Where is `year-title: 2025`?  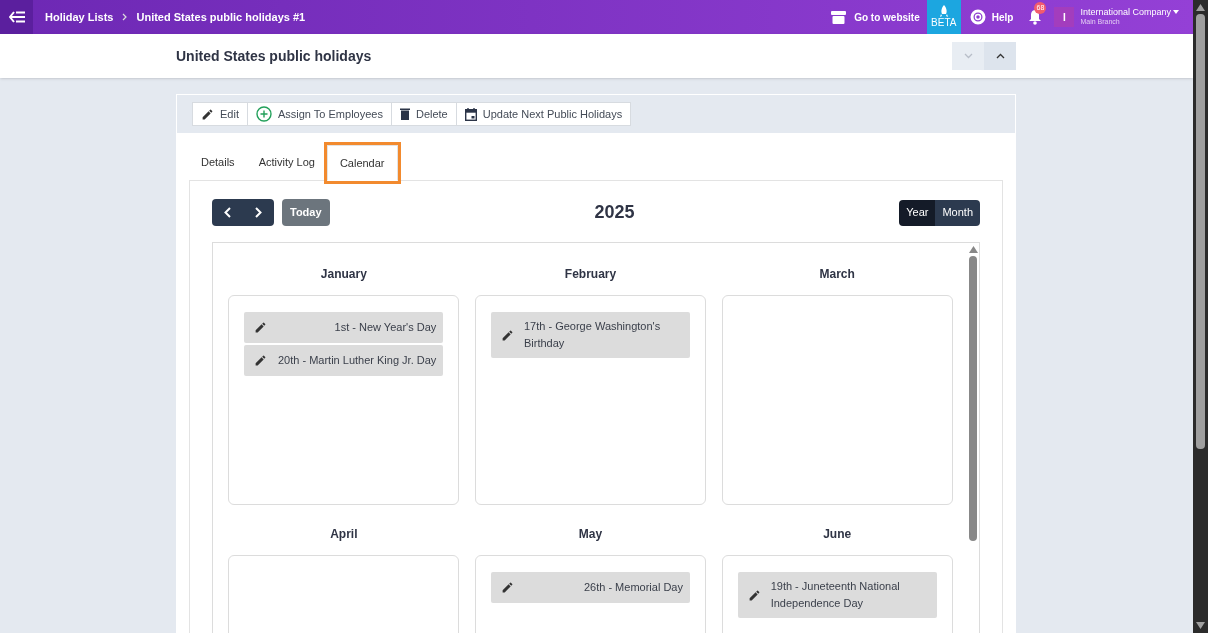
year-title: 2025 is located at coordinates (614, 212).